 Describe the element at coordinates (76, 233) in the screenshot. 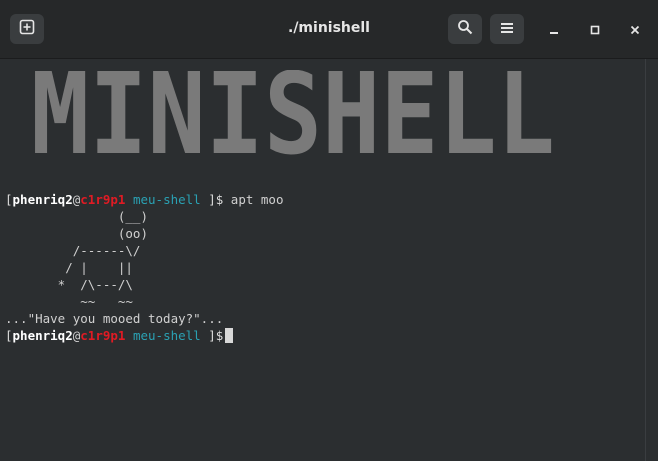

I see `cow-line: (oo)` at that location.